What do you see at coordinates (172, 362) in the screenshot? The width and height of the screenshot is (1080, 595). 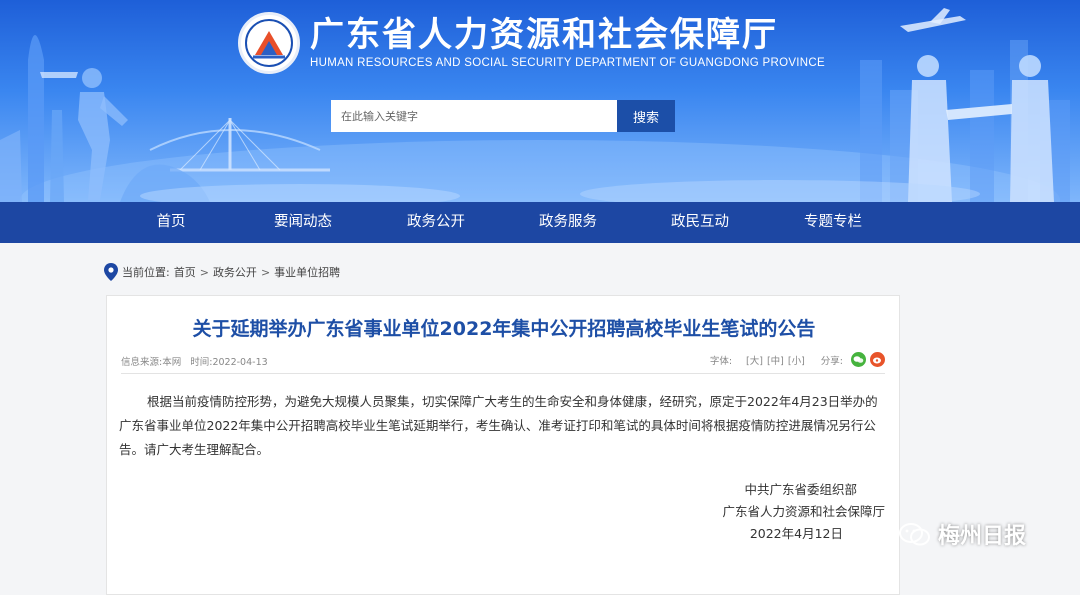 I see `source-value: 本网` at bounding box center [172, 362].